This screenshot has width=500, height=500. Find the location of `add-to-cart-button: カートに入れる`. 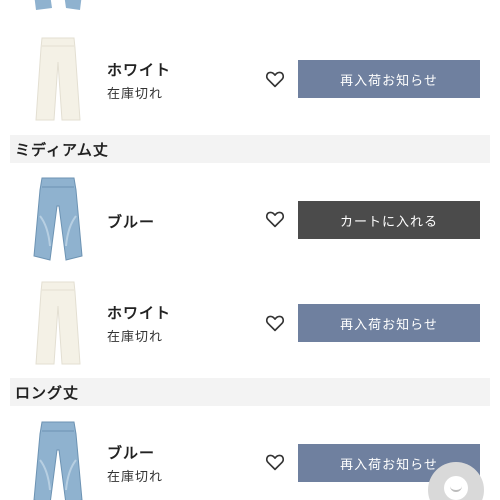

add-to-cart-button: カートに入れる is located at coordinates (389, 220).